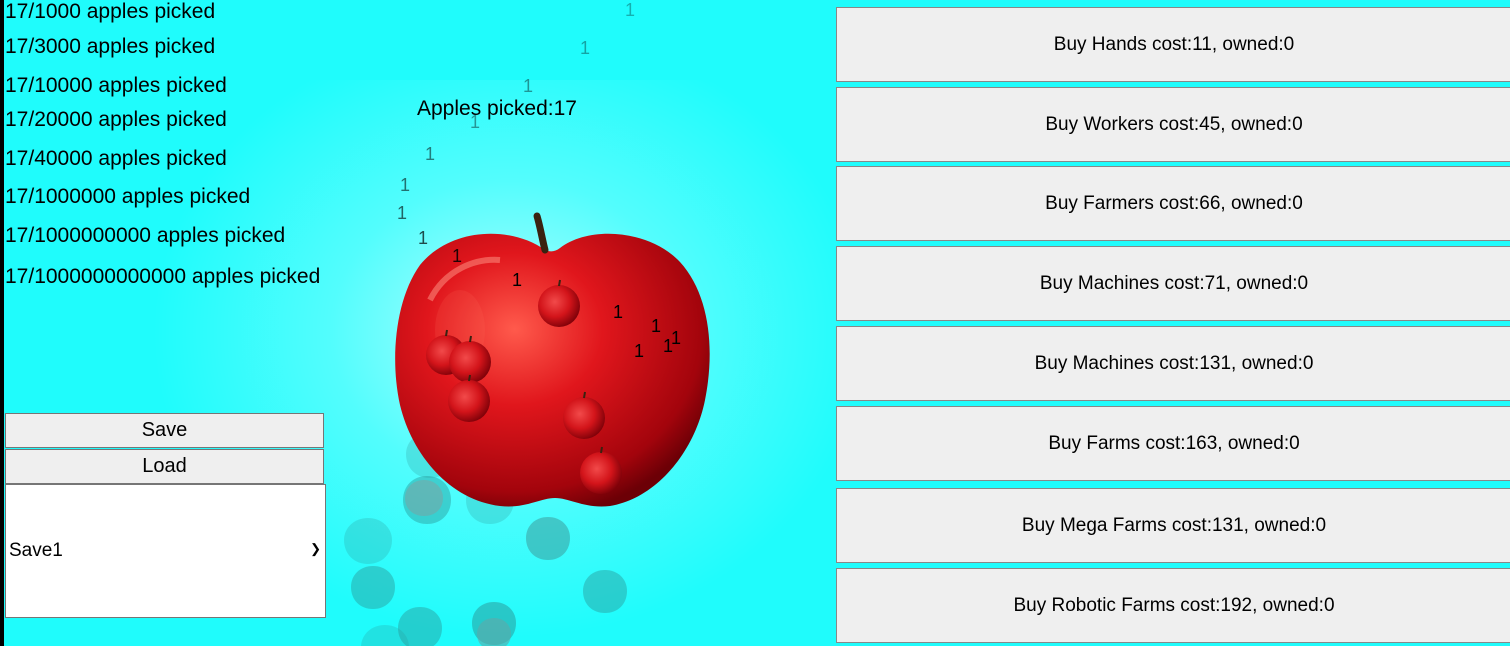 This screenshot has height=646, width=1510. I want to click on buy-machines-button: Buy Machines cost:71, owned:0, so click(1173, 283).